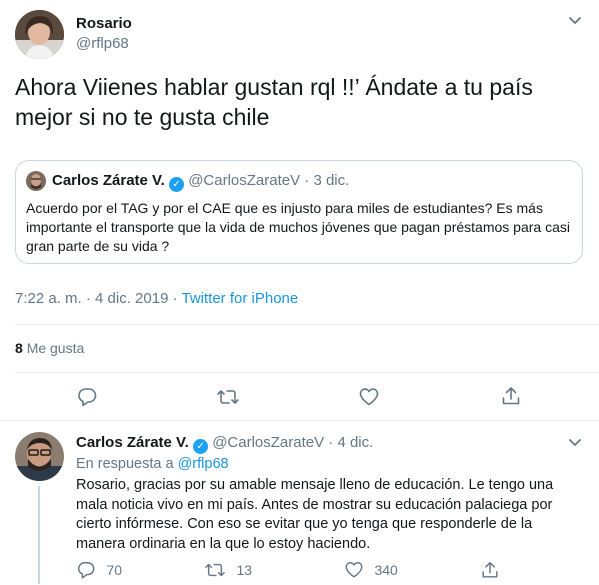  What do you see at coordinates (19, 348) in the screenshot?
I see `likes-count: 8` at bounding box center [19, 348].